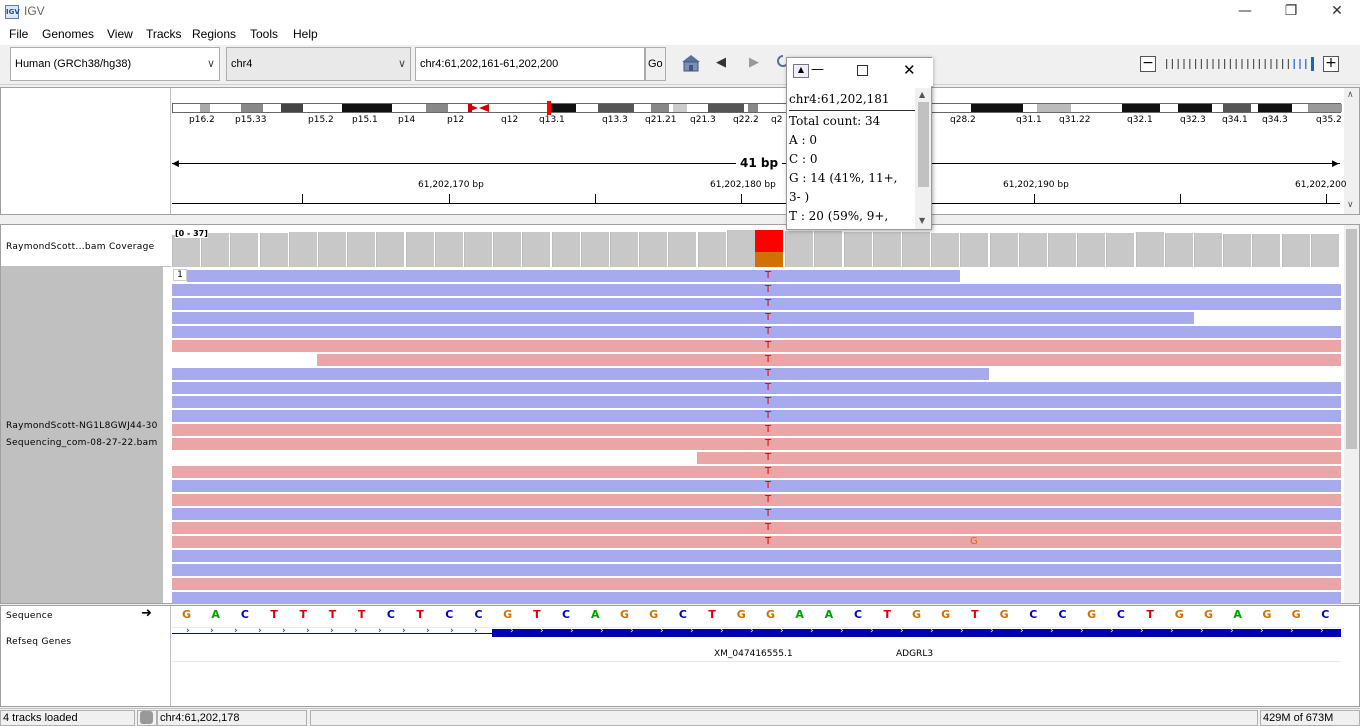  What do you see at coordinates (1245, 12) in the screenshot?
I see `minimize-icon: —` at bounding box center [1245, 12].